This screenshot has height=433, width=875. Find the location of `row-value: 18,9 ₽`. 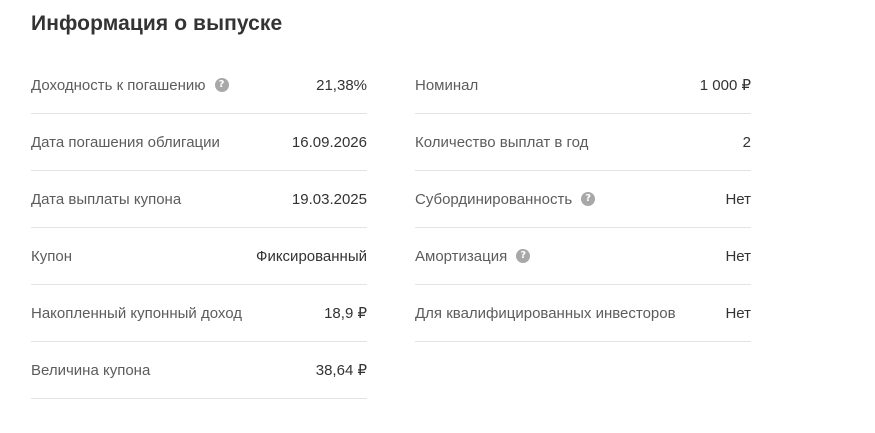

row-value: 18,9 ₽ is located at coordinates (345, 313).